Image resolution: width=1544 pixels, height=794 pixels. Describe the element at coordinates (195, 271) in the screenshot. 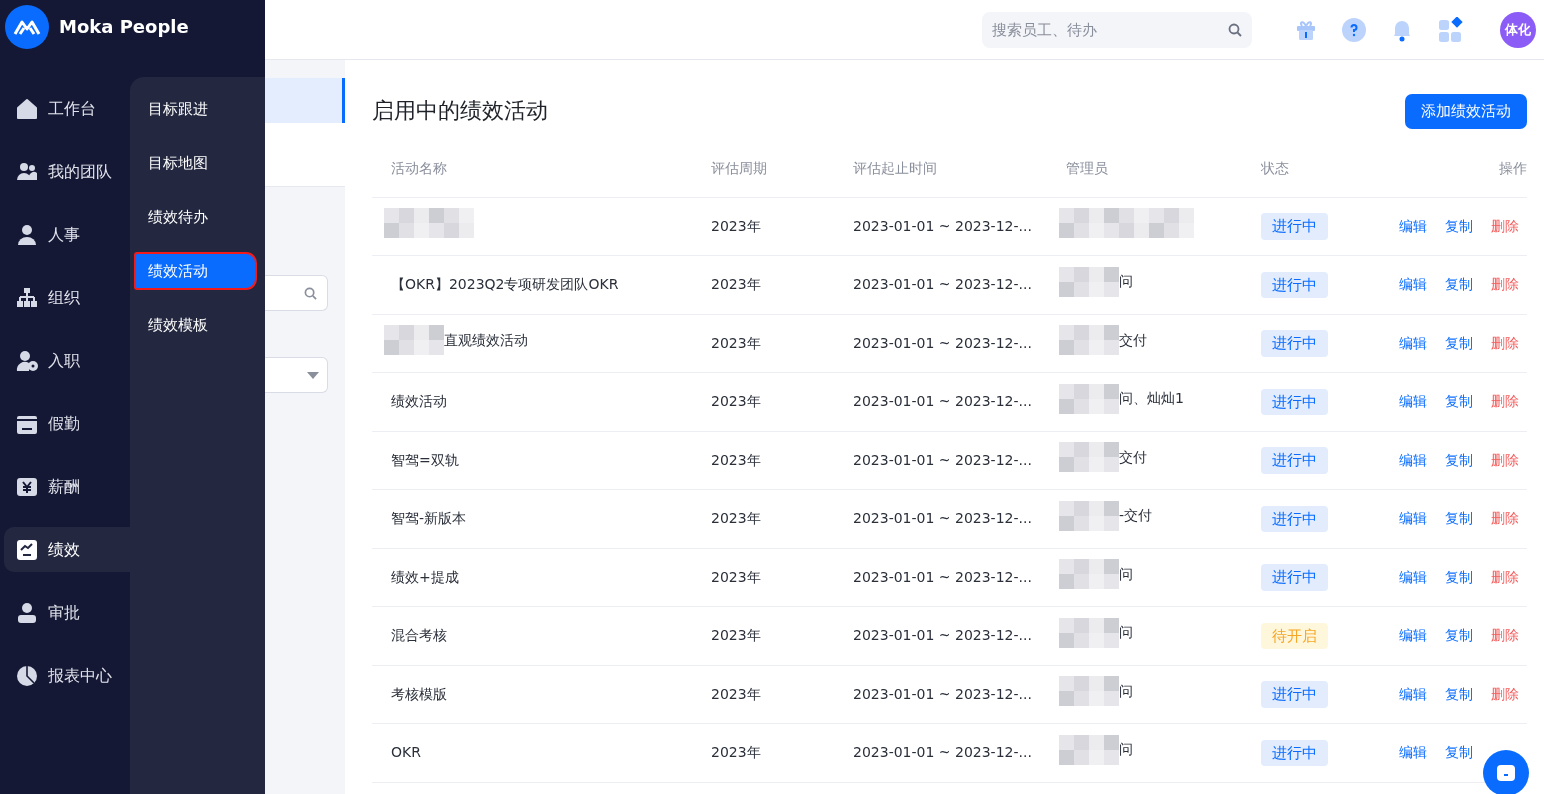

I see `submenu-item: 绩效活动` at that location.